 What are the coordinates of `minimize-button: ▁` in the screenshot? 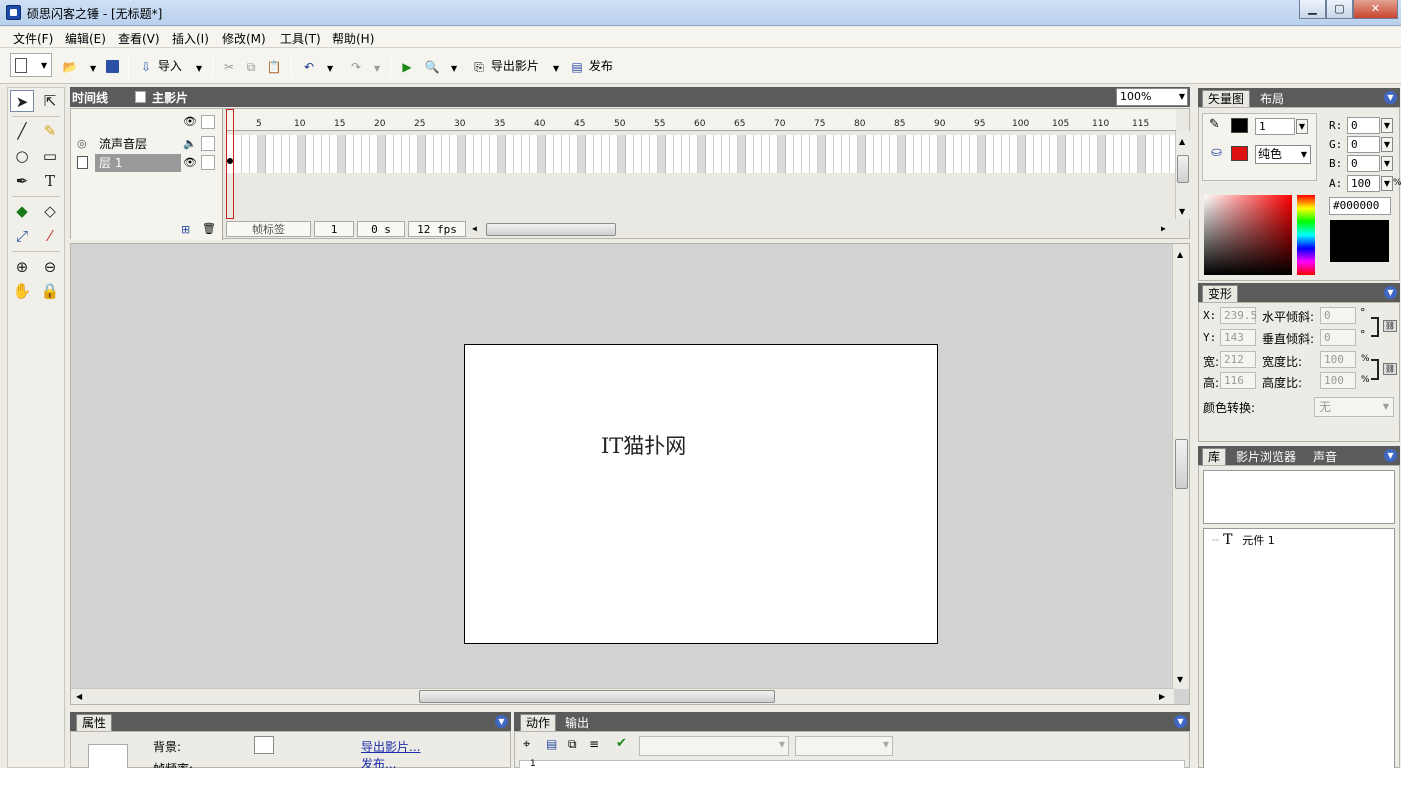 It's located at (1312, 9).